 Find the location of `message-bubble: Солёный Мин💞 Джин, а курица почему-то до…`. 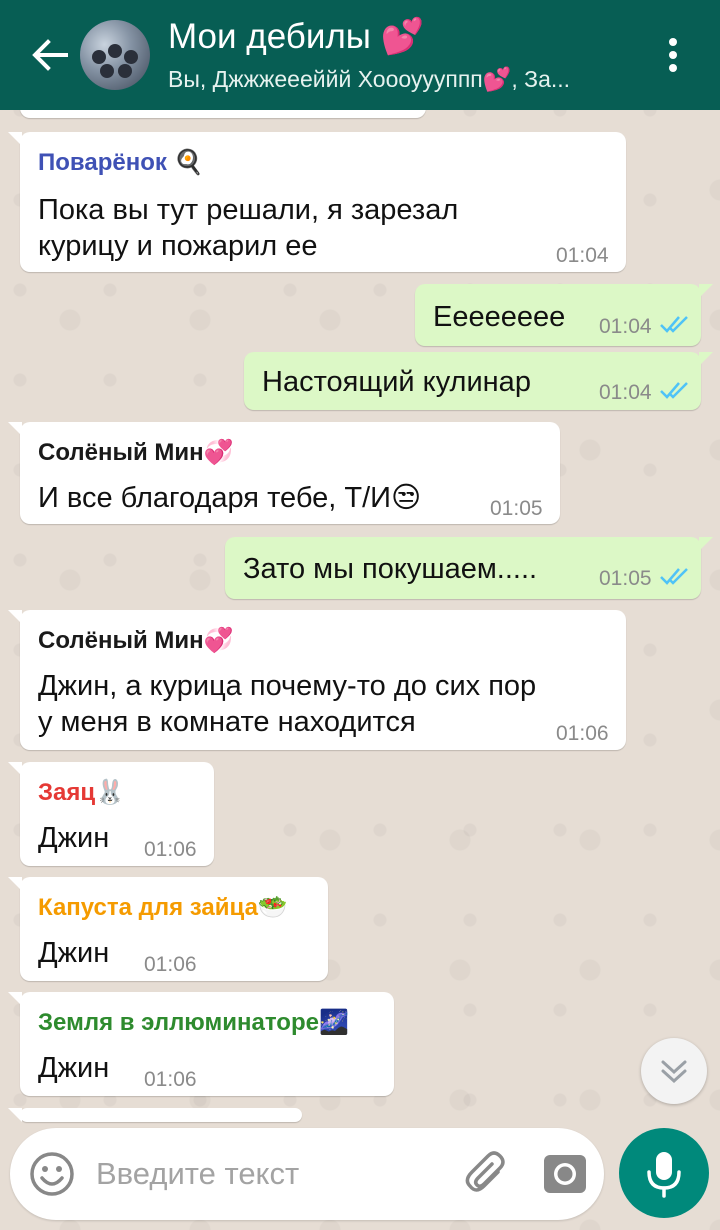

message-bubble: Солёный Мин💞 Джин, а курица почему-то до… is located at coordinates (317, 680).